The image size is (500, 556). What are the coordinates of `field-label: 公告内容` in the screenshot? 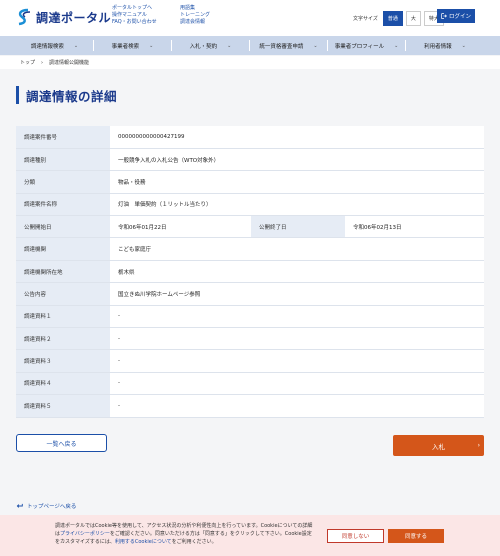 It's located at (63, 294).